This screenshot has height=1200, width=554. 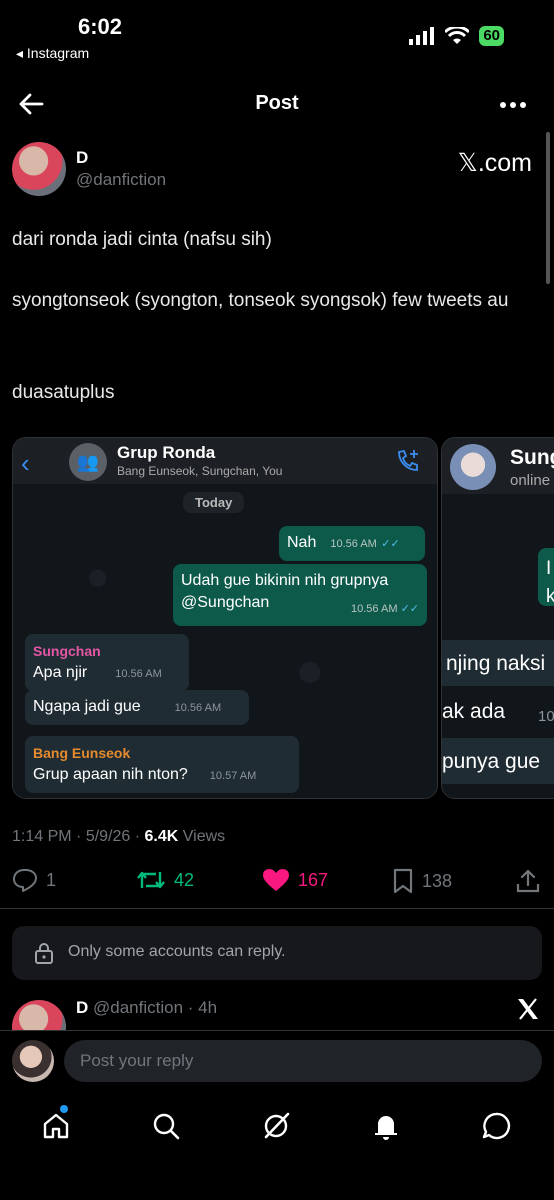 What do you see at coordinates (530, 480) in the screenshot?
I see `contact-status: online` at bounding box center [530, 480].